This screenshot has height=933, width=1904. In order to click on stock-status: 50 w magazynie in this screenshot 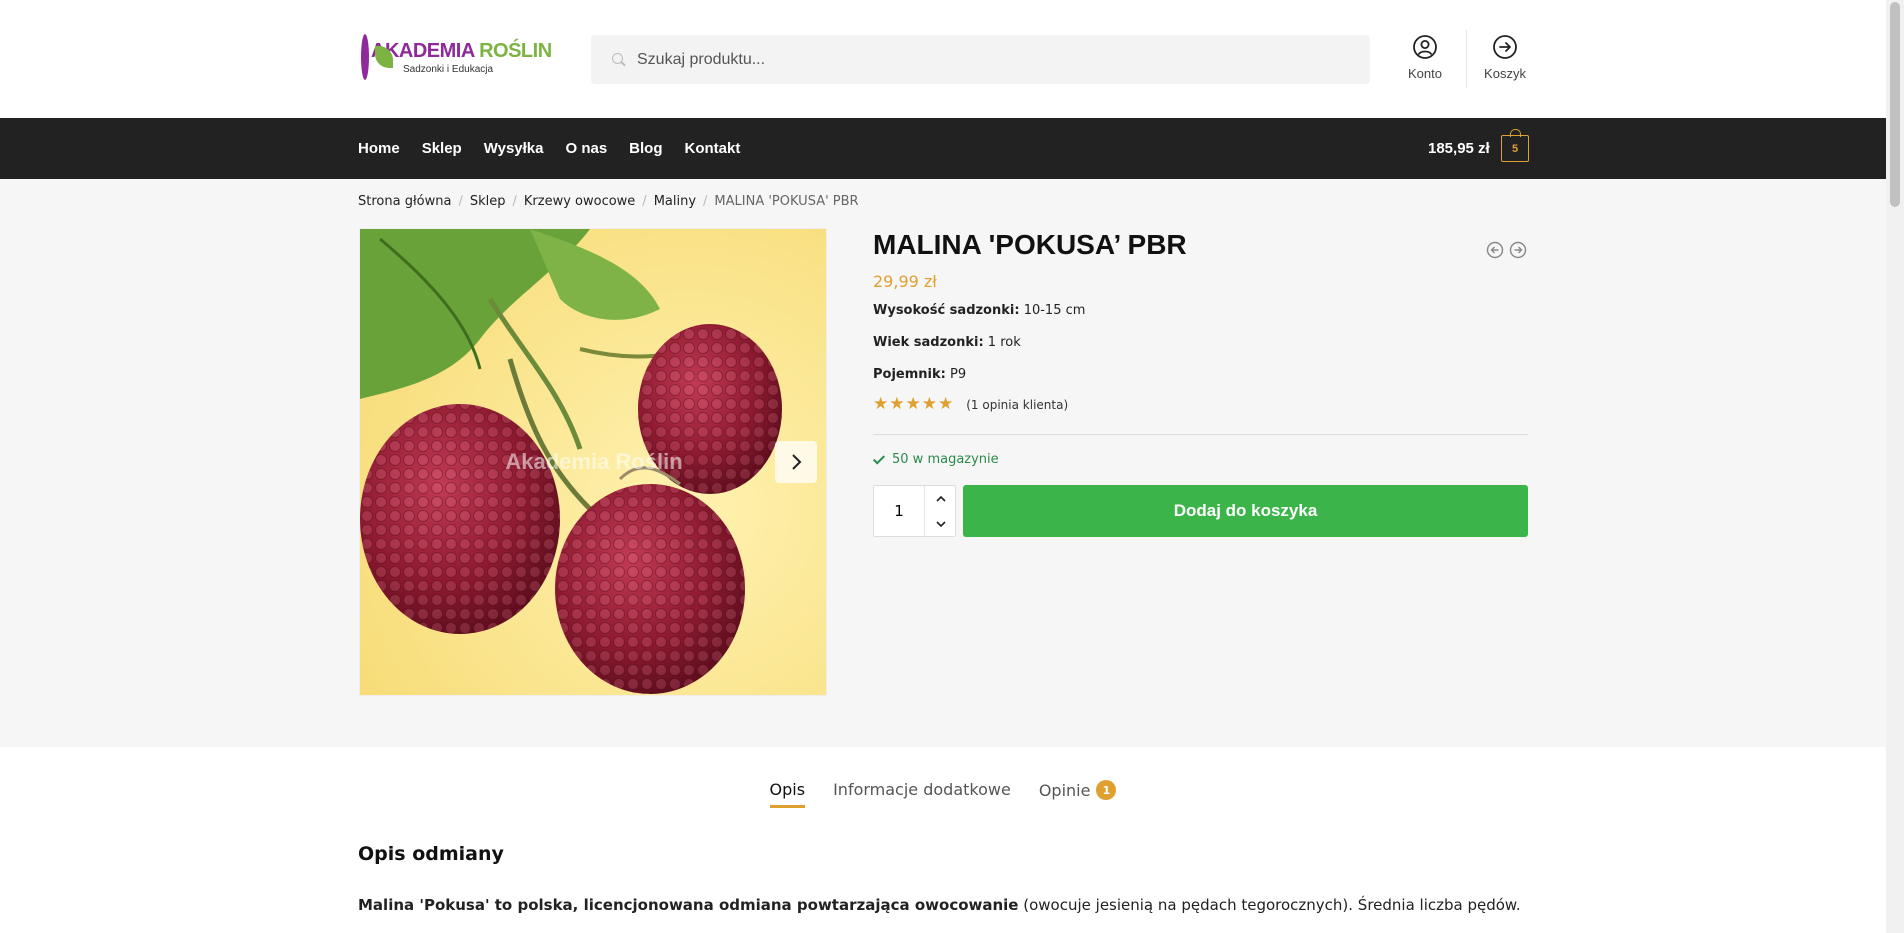, I will do `click(935, 459)`.